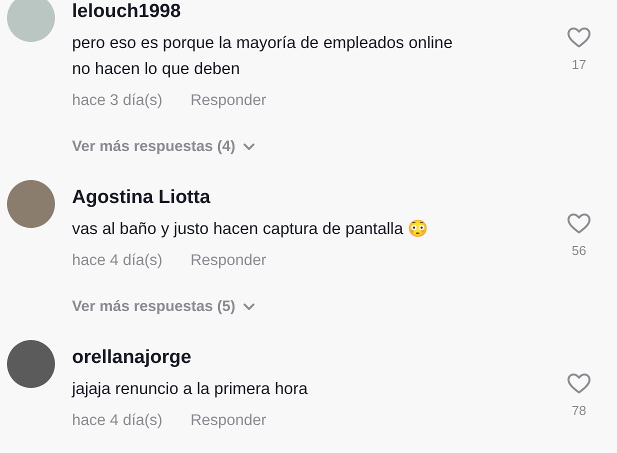 The height and width of the screenshot is (453, 617). What do you see at coordinates (263, 56) in the screenshot?
I see `comment-text: pero eso es porque la mayoría de empleados online no hacen lo que deben` at bounding box center [263, 56].